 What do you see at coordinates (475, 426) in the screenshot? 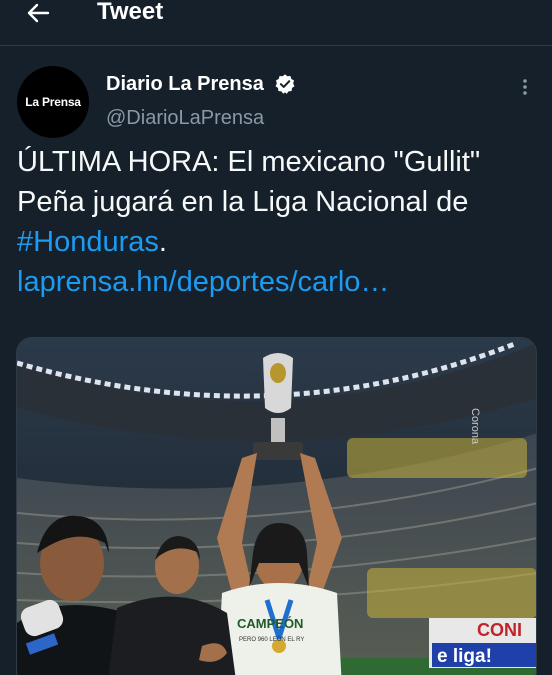
I see `stadium-sign: Corona` at bounding box center [475, 426].